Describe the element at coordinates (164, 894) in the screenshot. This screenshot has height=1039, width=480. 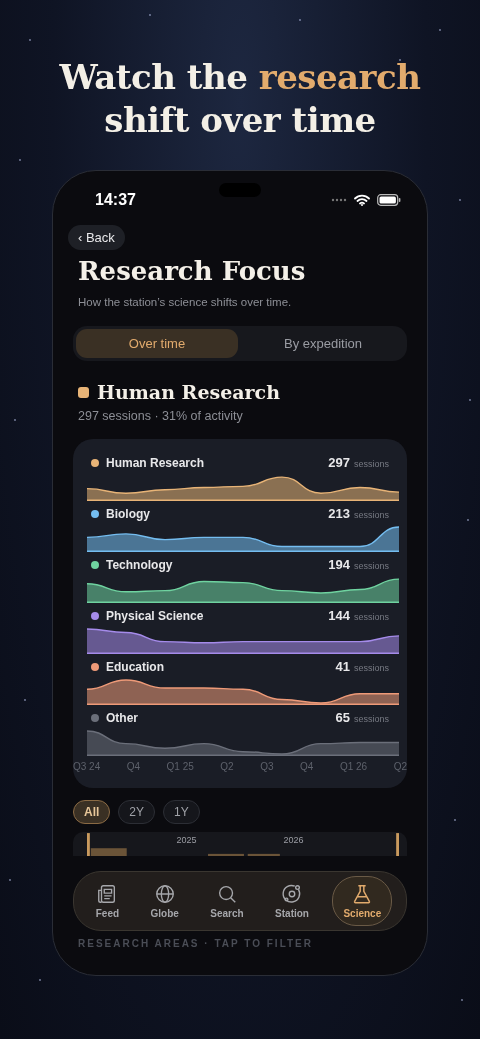
I see `globe-icon` at that location.